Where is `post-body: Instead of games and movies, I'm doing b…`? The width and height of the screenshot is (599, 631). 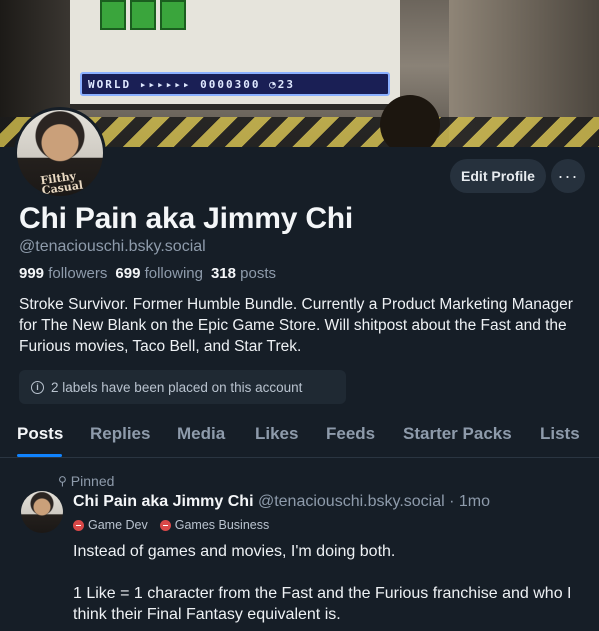
post-body: Instead of games and movies, I'm doing b… is located at coordinates (333, 586).